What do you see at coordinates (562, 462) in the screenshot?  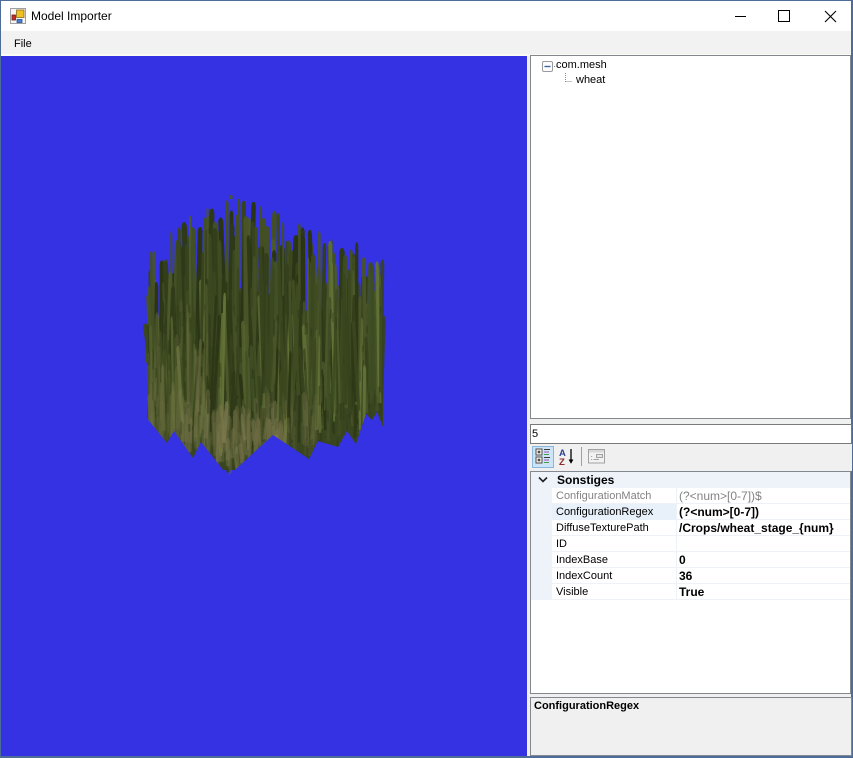 I see `svg-text: Z` at bounding box center [562, 462].